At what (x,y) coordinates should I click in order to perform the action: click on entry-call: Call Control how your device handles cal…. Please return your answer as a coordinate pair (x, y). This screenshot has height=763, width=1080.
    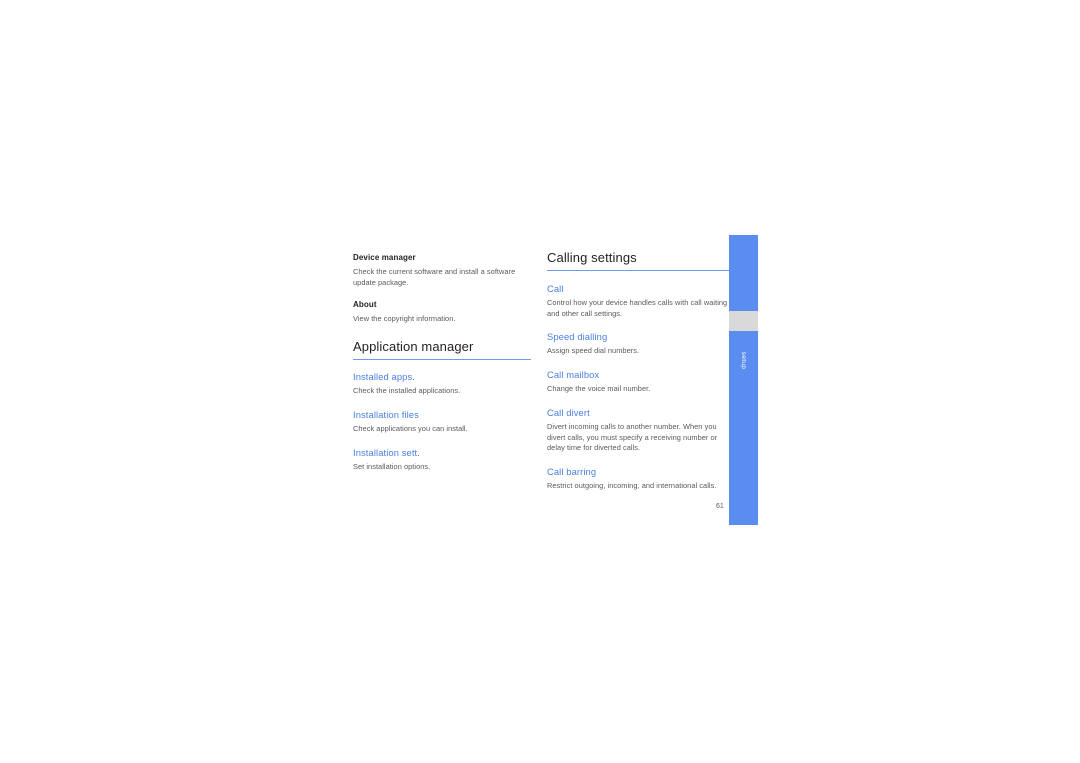
    Looking at the image, I should click on (638, 301).